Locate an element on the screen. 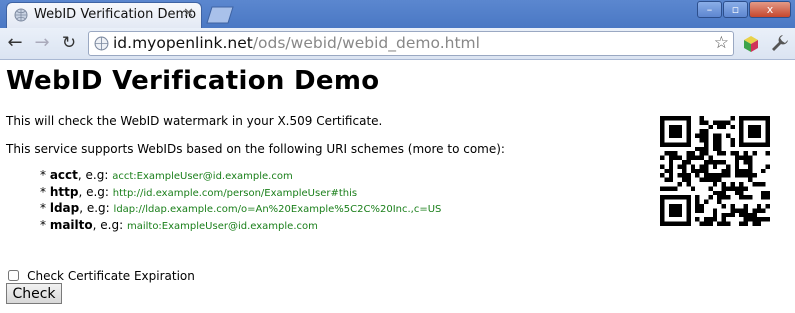  scheme-example: acct:ExampleUser@id.example.com is located at coordinates (202, 176).